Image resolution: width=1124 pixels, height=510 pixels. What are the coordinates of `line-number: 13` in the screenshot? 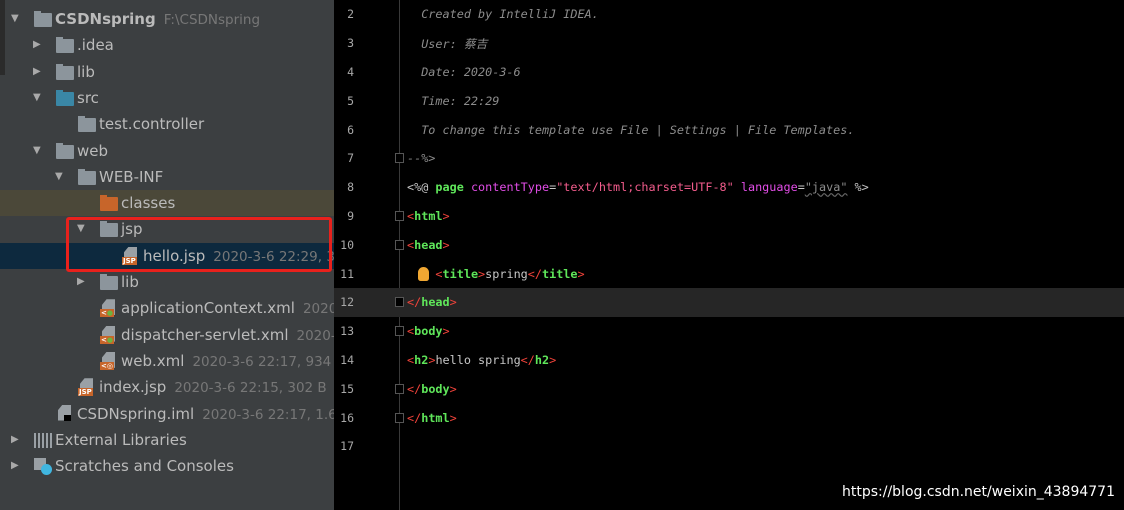 It's located at (347, 331).